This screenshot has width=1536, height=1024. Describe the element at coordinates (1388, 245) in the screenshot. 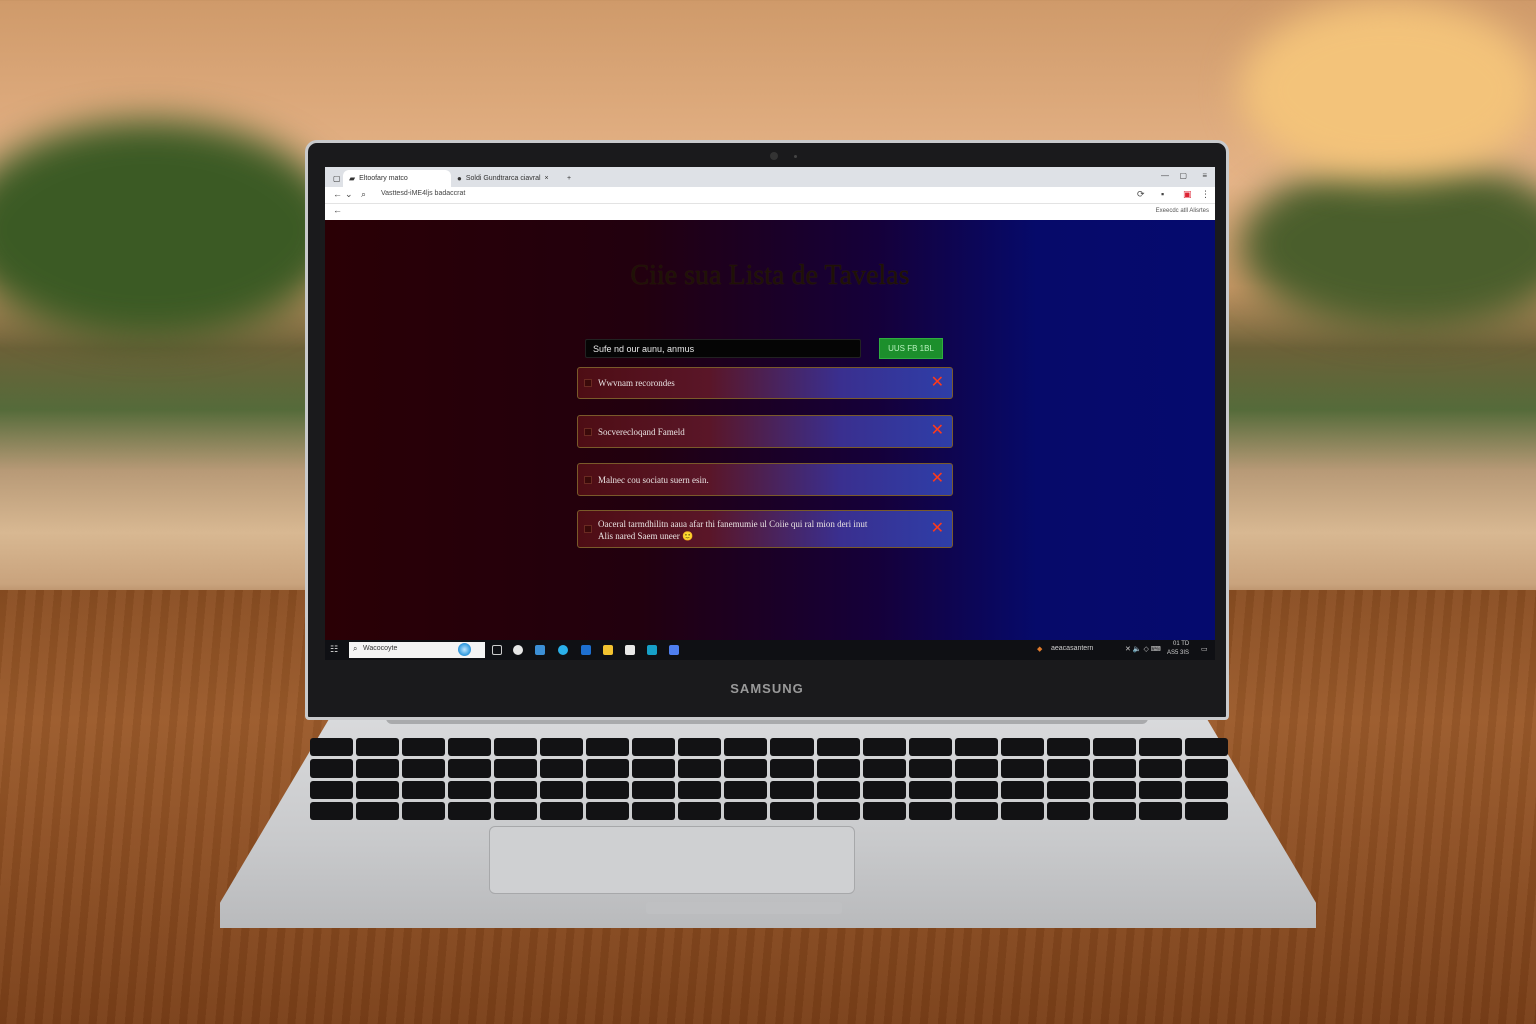

I see `background-foliage-right` at that location.